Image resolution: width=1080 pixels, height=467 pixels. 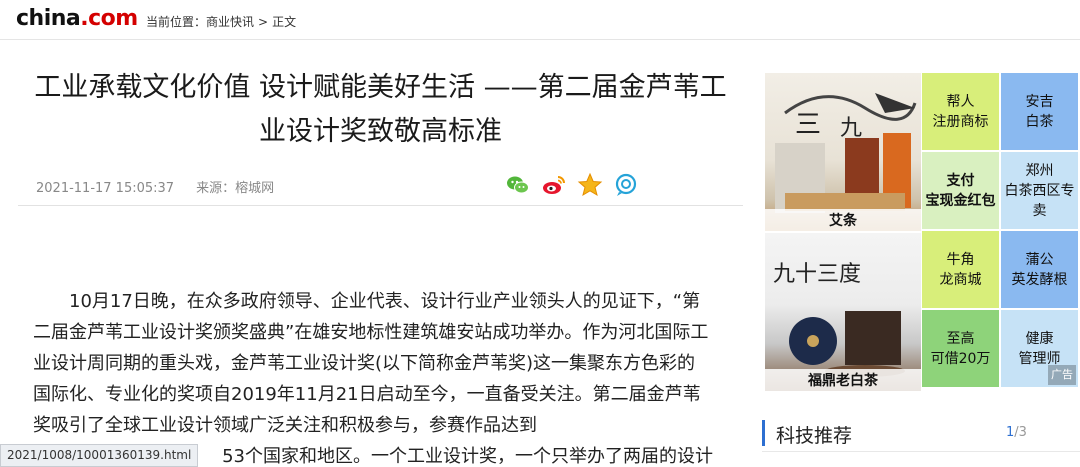 What do you see at coordinates (1039, 259) in the screenshot?
I see `tile-line: 蒲公` at bounding box center [1039, 259].